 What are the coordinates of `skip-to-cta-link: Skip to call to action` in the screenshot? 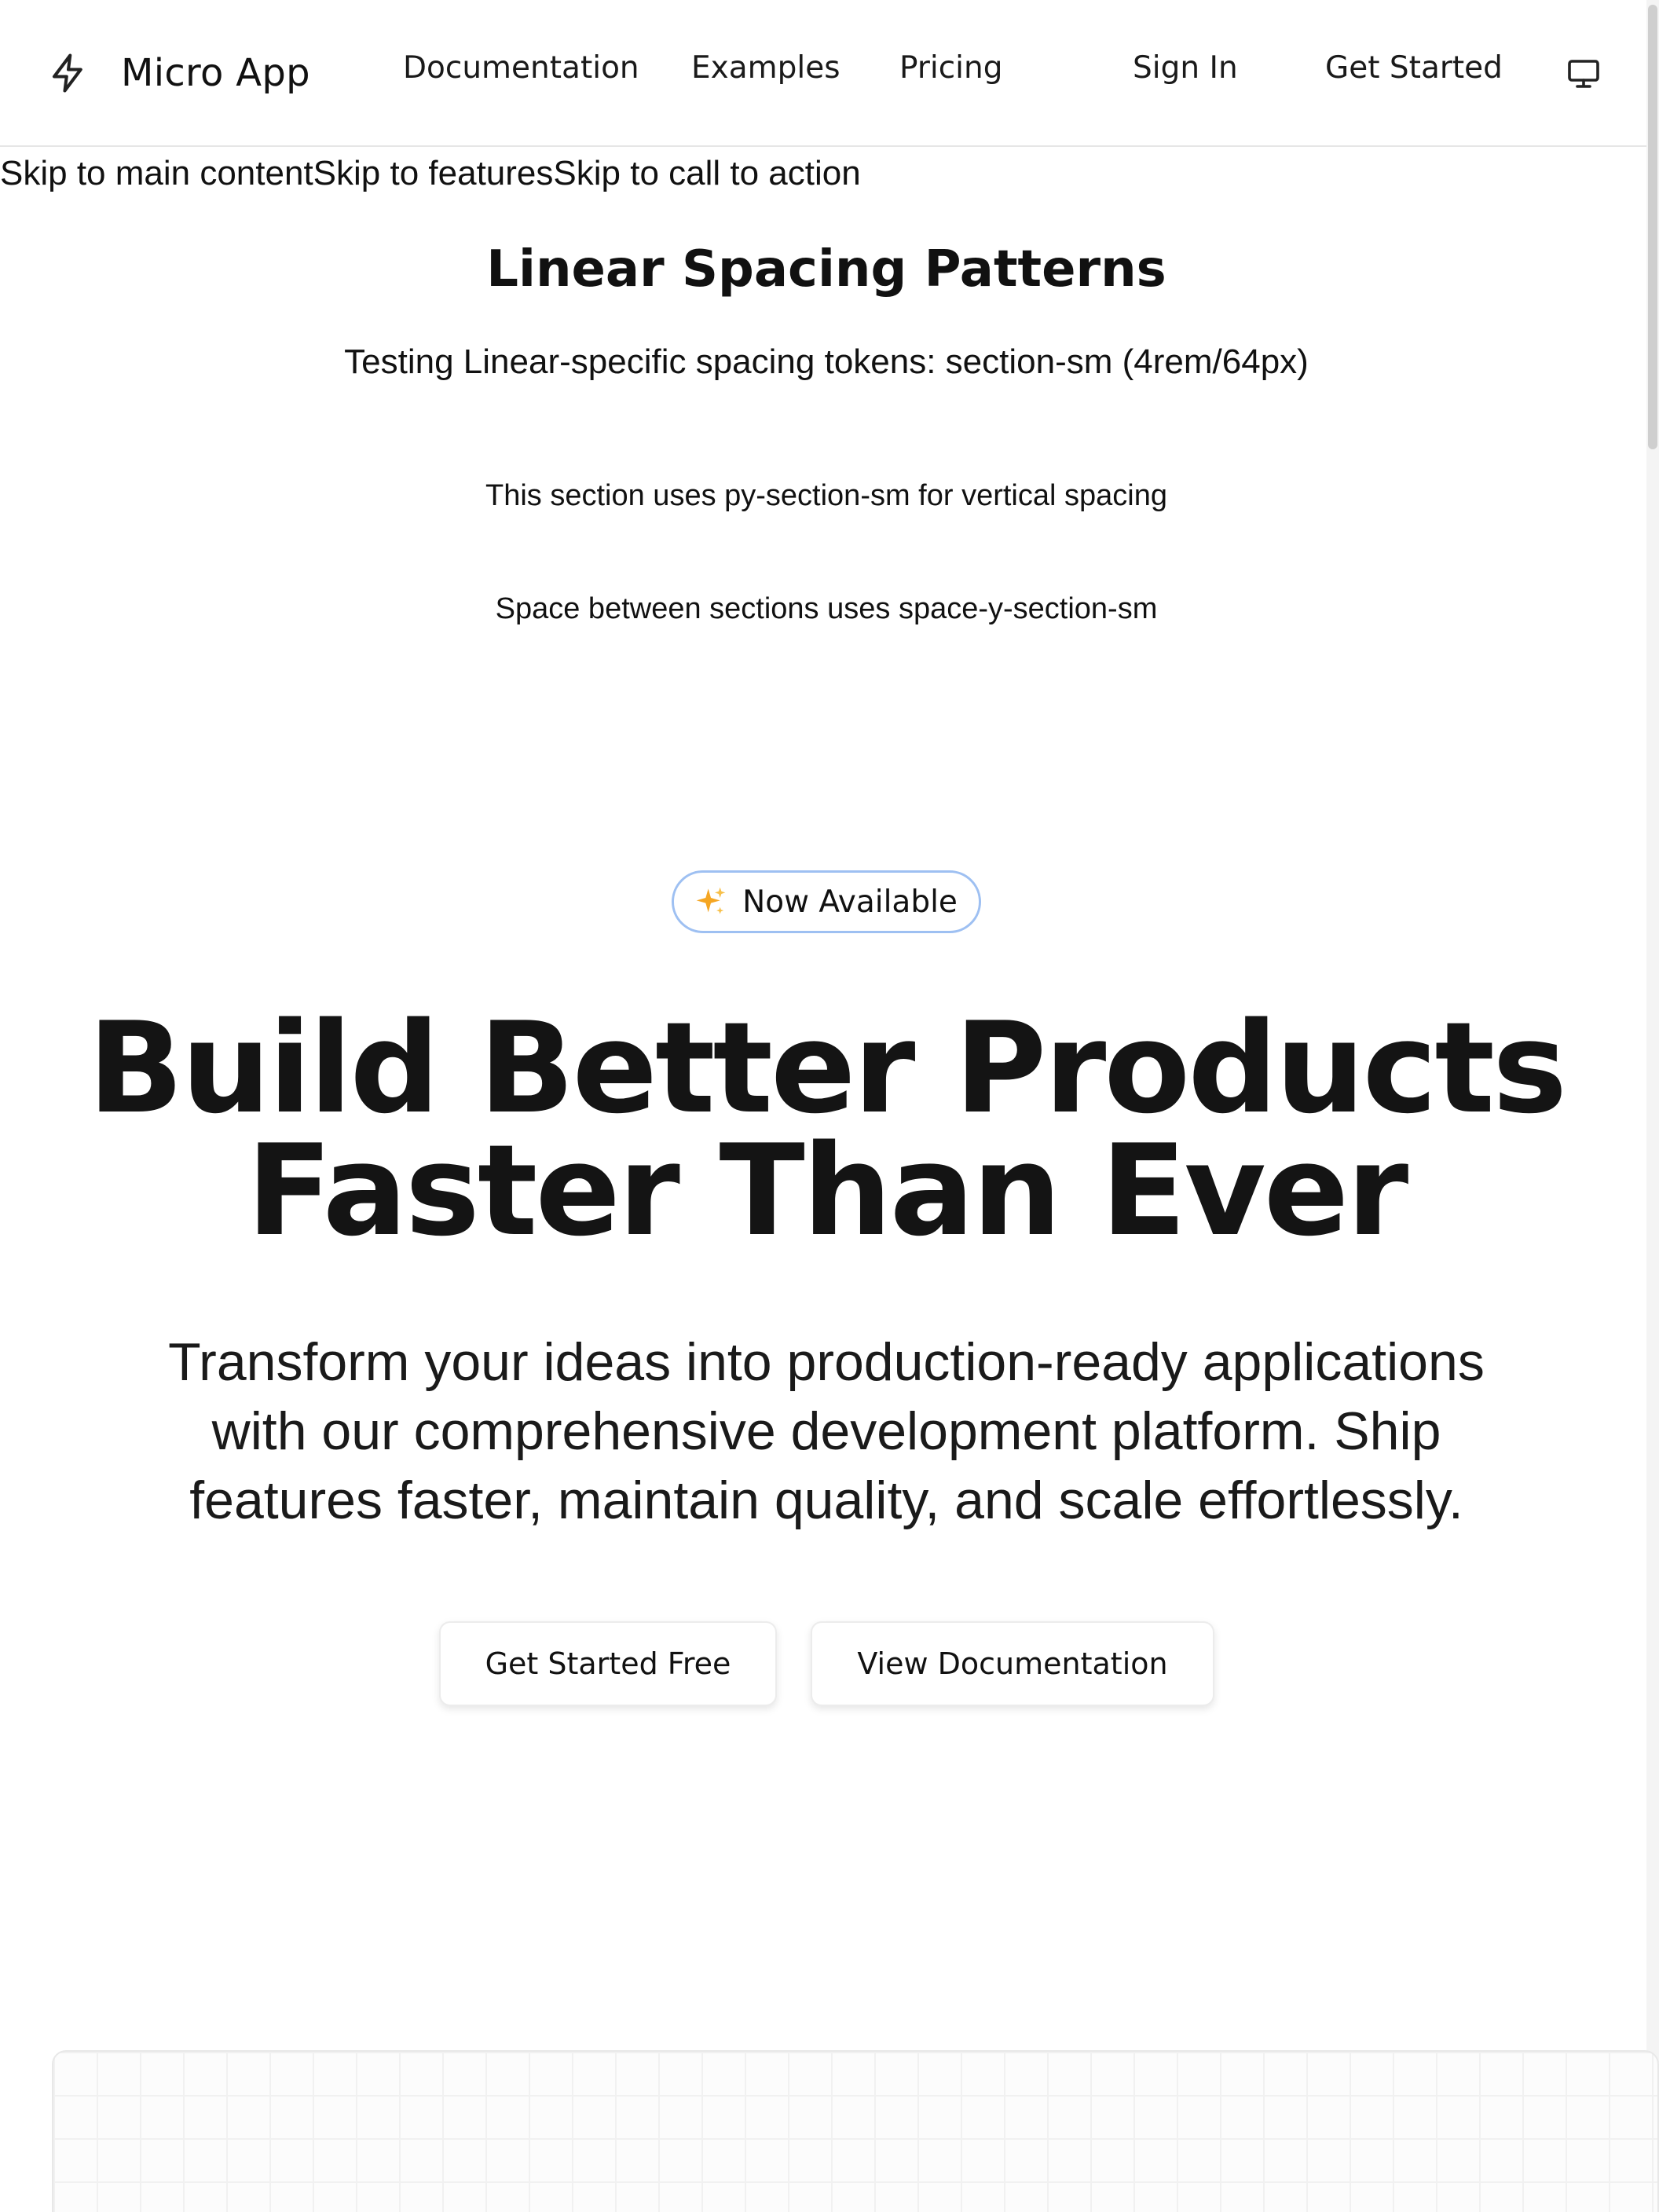 It's located at (706, 173).